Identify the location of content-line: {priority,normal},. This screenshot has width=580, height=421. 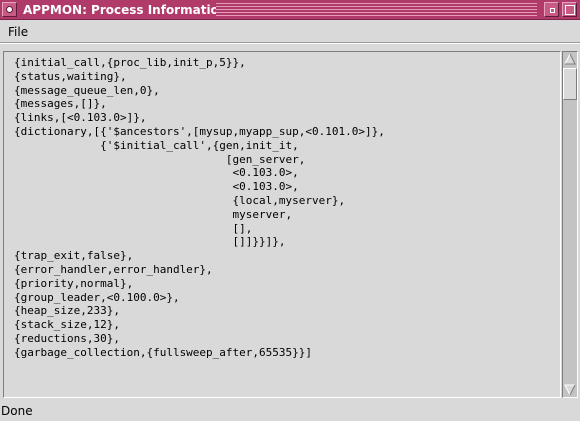
(74, 283).